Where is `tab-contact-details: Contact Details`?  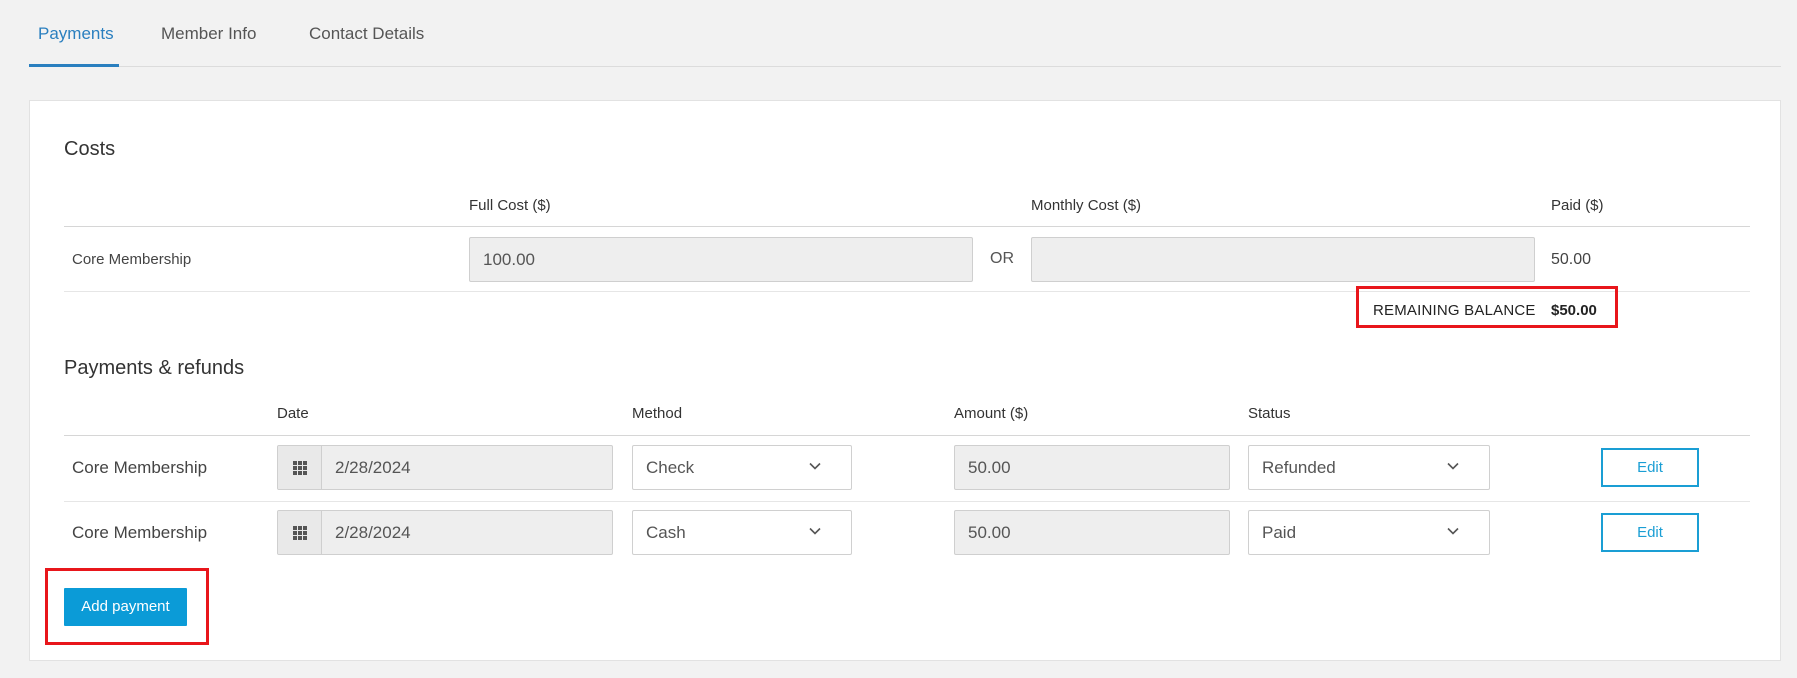 tab-contact-details: Contact Details is located at coordinates (366, 34).